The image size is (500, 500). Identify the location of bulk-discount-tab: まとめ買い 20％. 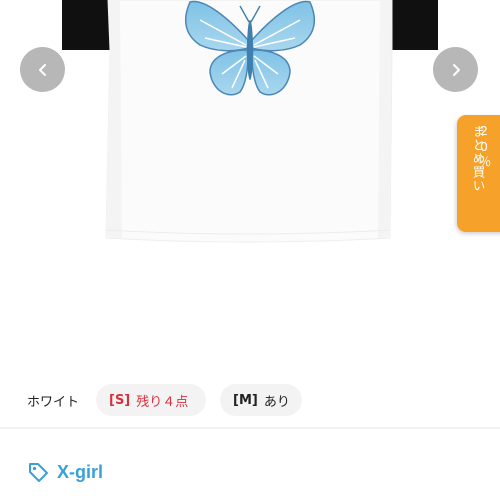
(478, 173).